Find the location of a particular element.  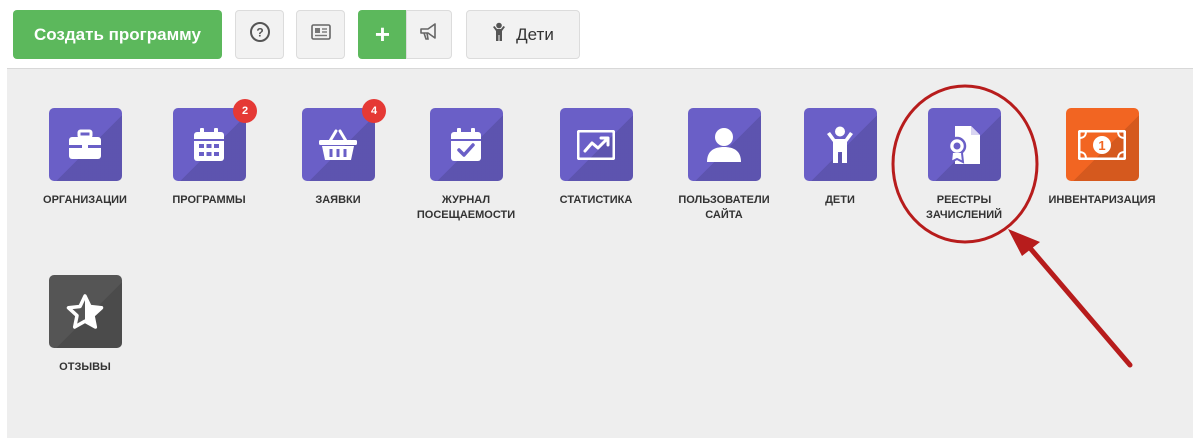

money-bill-icon: 1 is located at coordinates (1102, 144).